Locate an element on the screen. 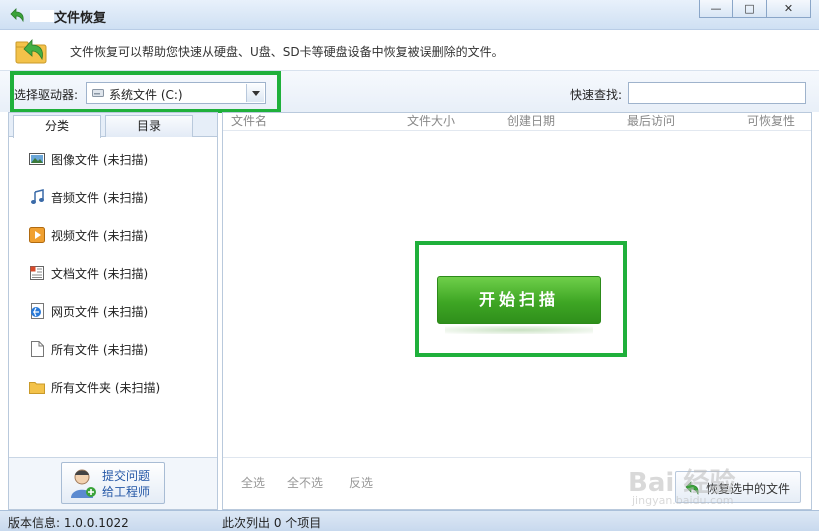  document-icon is located at coordinates (37, 273).